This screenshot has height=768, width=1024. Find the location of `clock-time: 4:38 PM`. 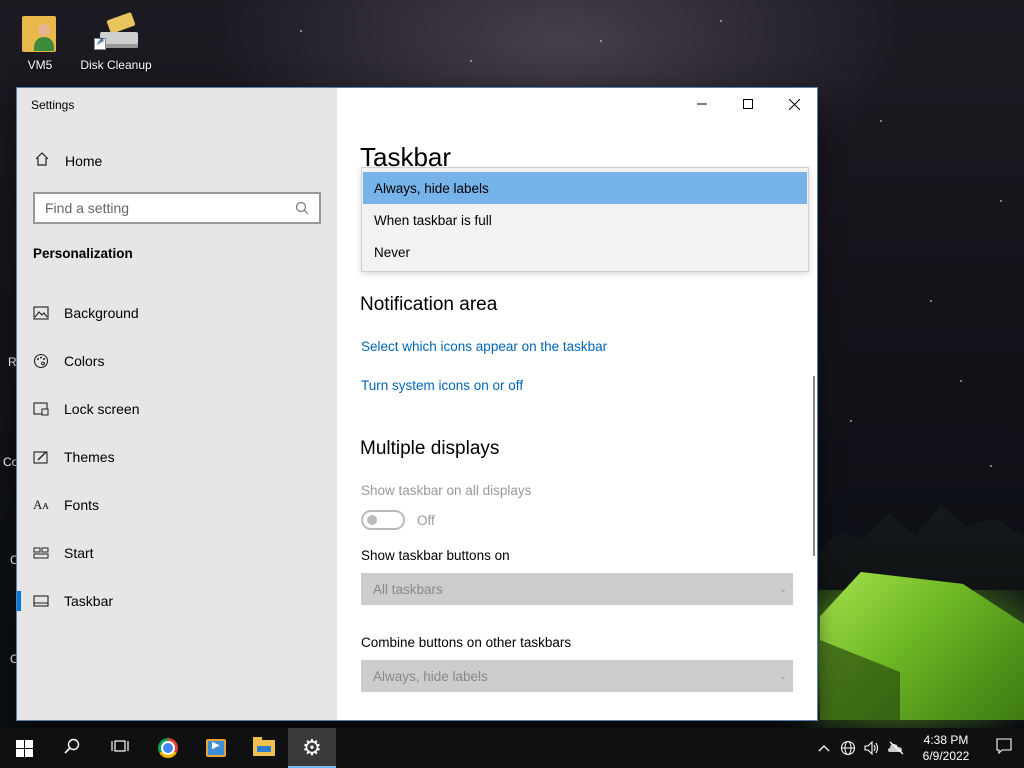

clock-time: 4:38 PM is located at coordinates (946, 740).